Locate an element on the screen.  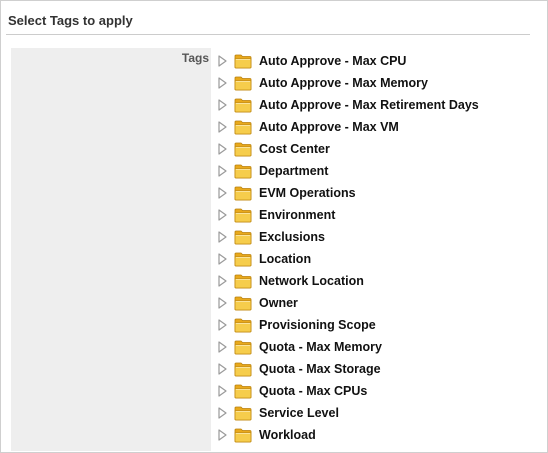
tree-node-label: Quota - Max CPUs is located at coordinates (313, 391).